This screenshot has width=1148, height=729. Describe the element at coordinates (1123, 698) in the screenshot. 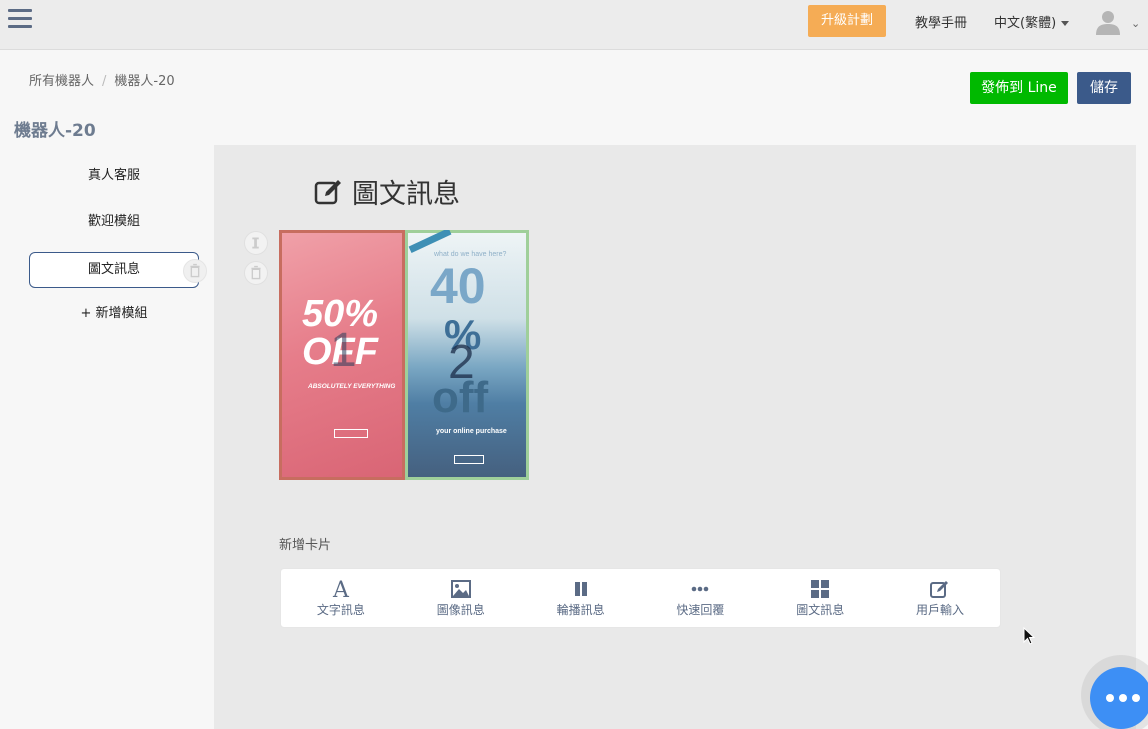

I see `more-icon` at that location.